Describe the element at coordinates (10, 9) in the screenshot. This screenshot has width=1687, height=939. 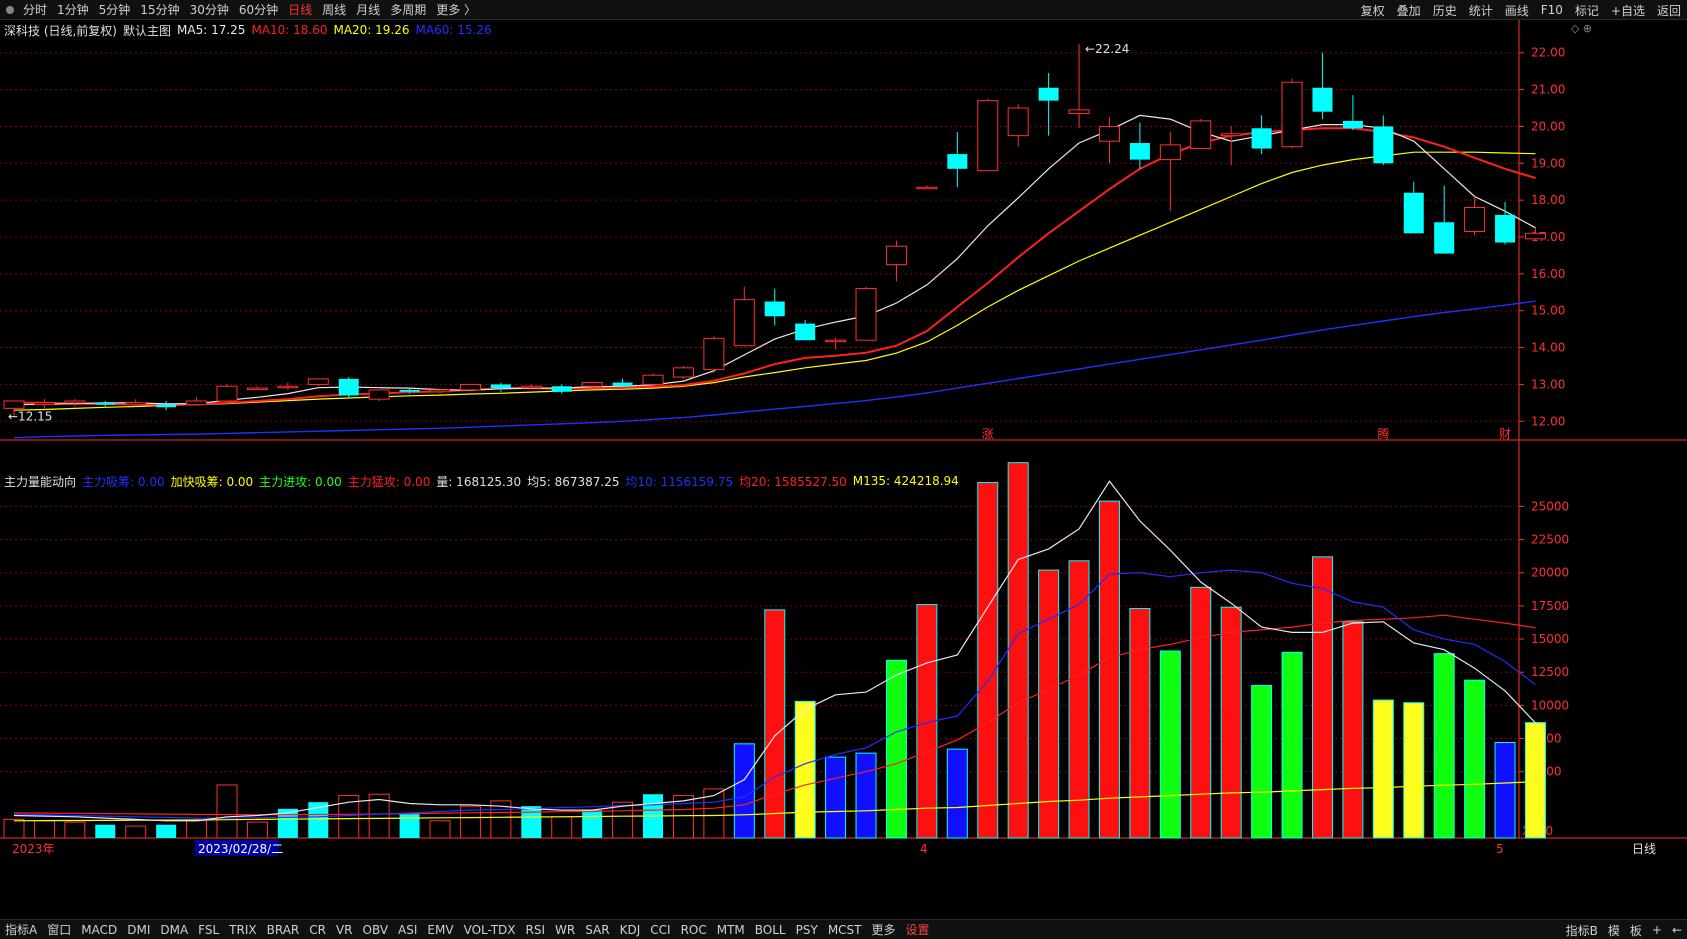
I see `menu-dot-icon` at that location.